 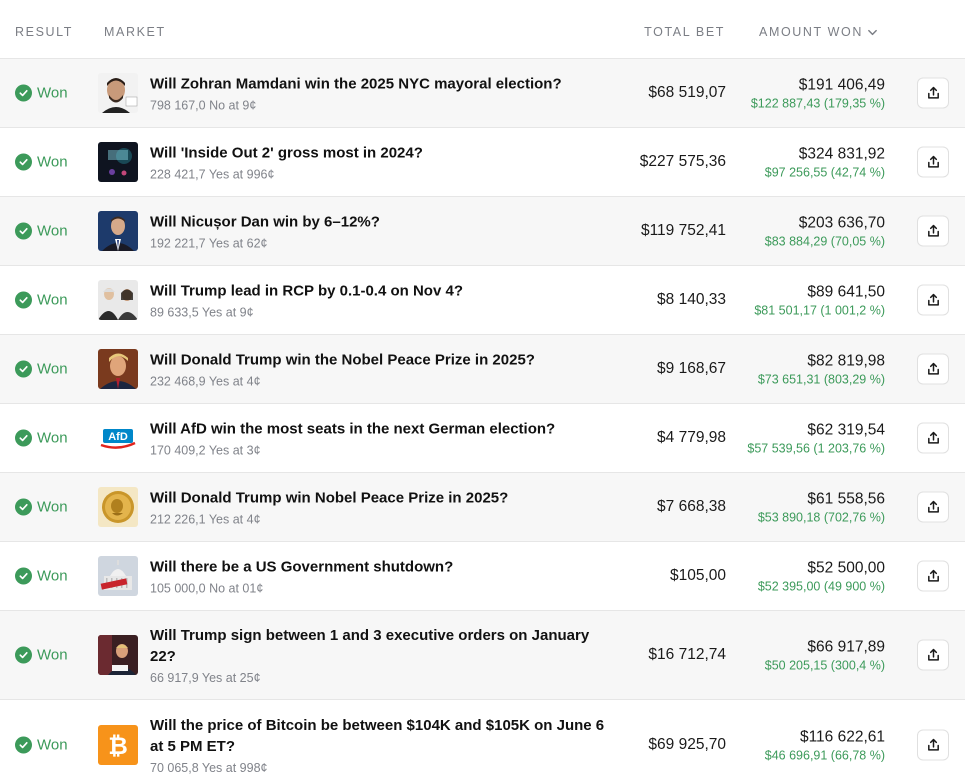 I want to click on column-header-result: RESULT, so click(x=44, y=32).